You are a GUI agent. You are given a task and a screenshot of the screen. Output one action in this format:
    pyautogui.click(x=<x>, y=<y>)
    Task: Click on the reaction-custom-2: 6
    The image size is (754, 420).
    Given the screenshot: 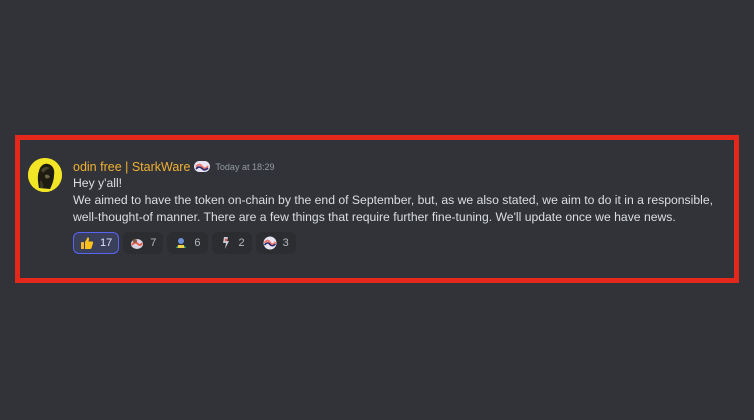 What is the action you would take?
    pyautogui.click(x=187, y=243)
    